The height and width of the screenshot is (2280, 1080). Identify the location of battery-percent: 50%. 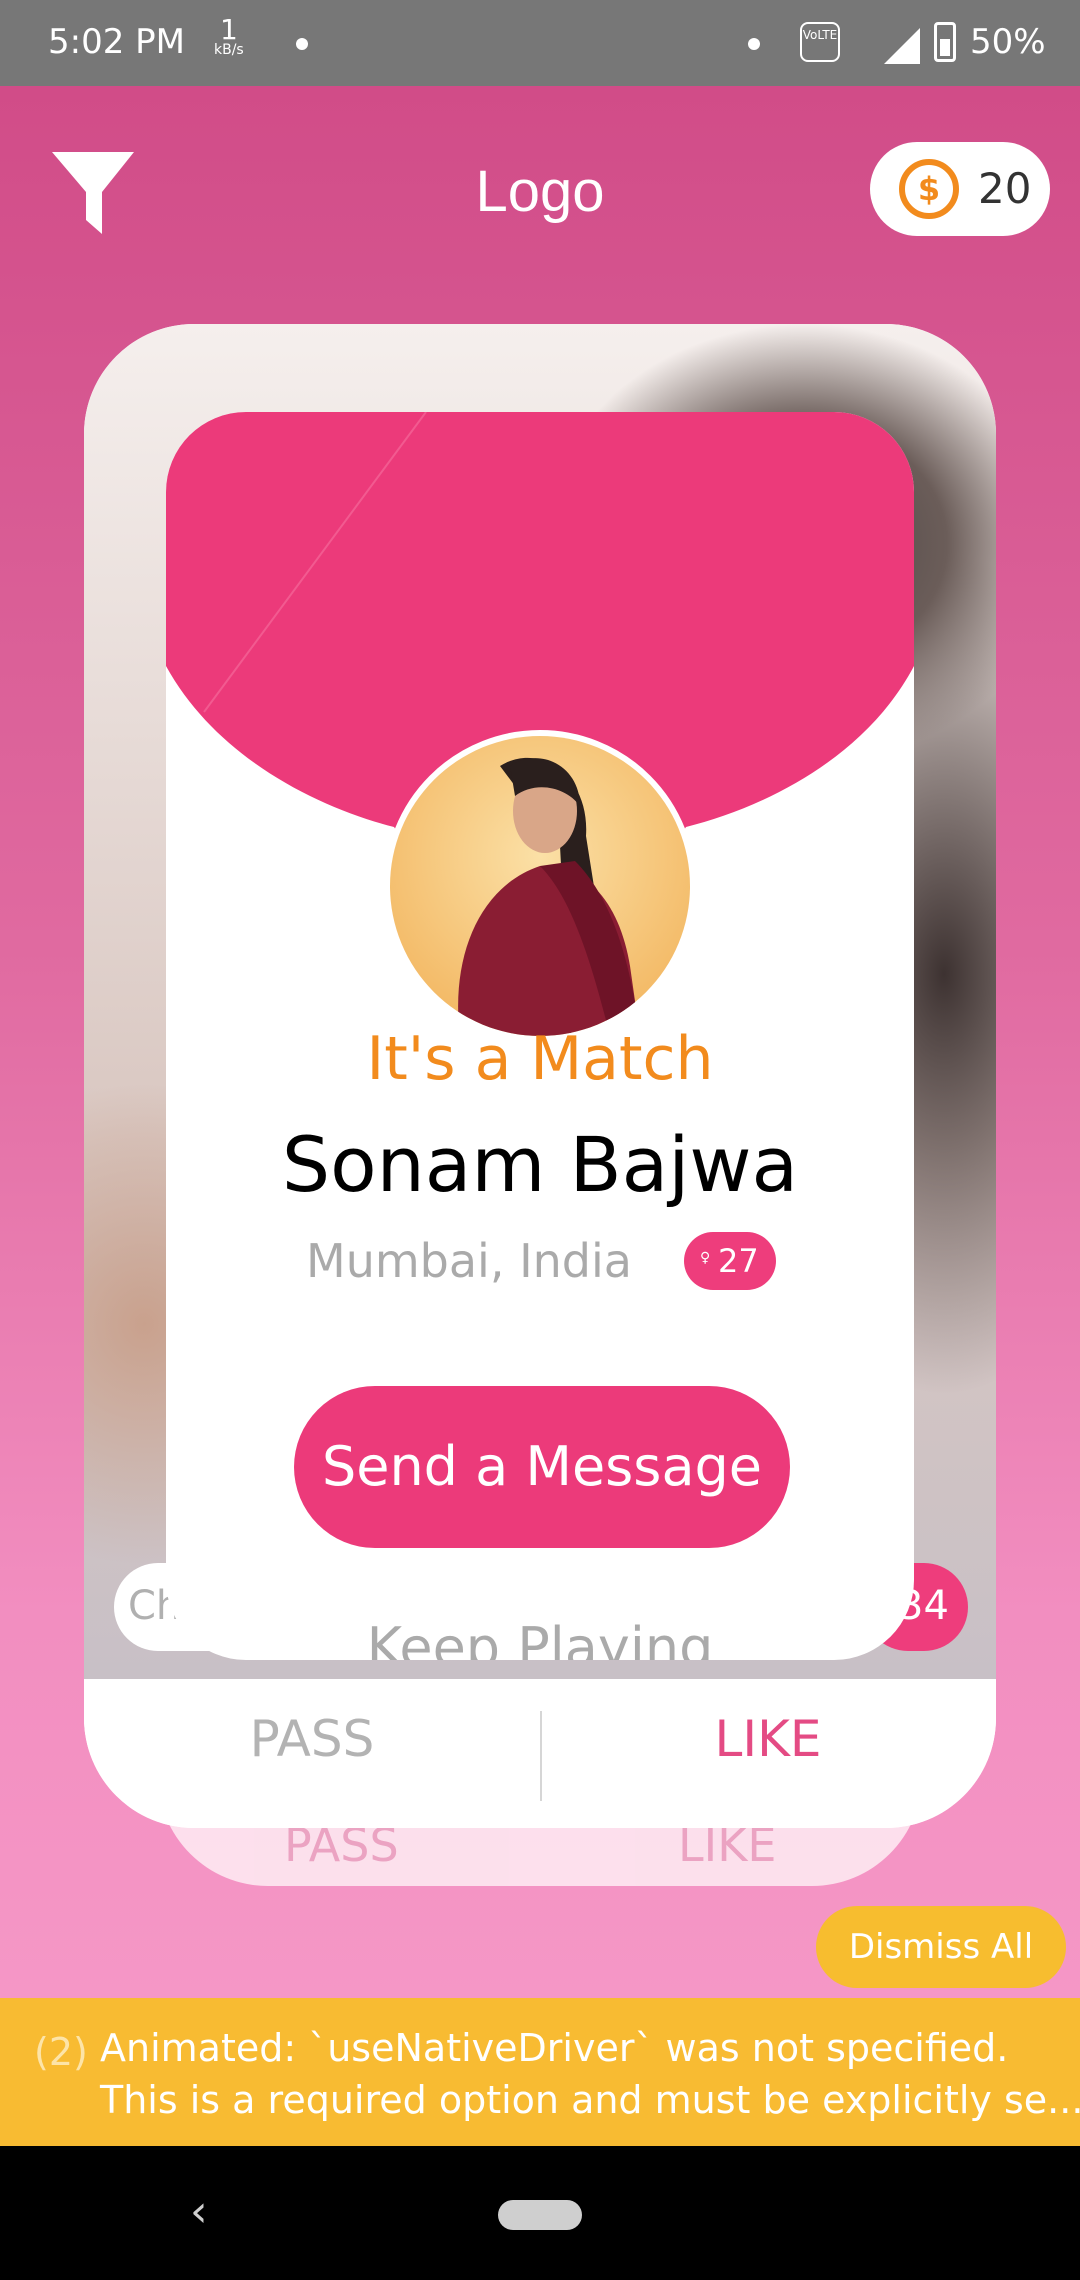
(1008, 42).